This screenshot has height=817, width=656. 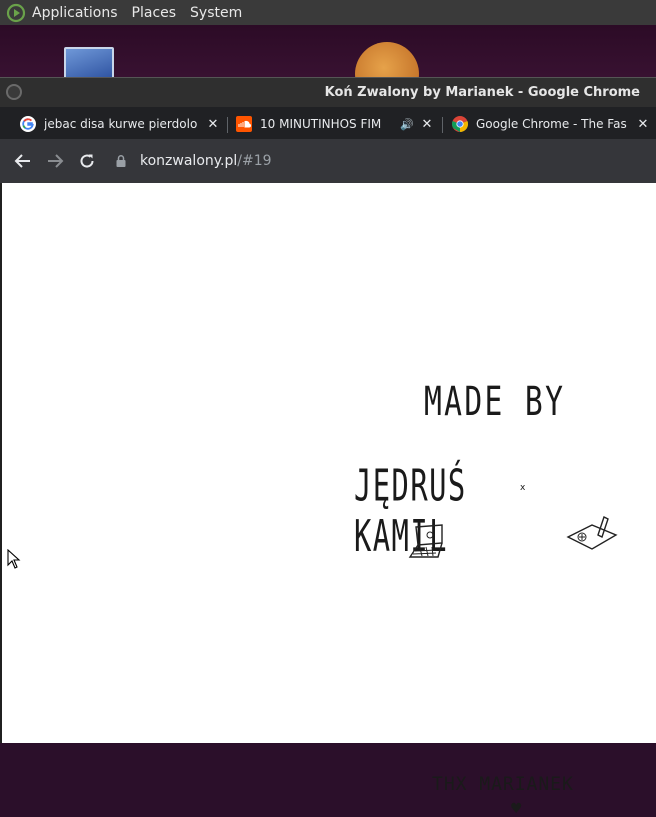 What do you see at coordinates (643, 124) in the screenshot?
I see `tab-3-close-icon: ✕` at bounding box center [643, 124].